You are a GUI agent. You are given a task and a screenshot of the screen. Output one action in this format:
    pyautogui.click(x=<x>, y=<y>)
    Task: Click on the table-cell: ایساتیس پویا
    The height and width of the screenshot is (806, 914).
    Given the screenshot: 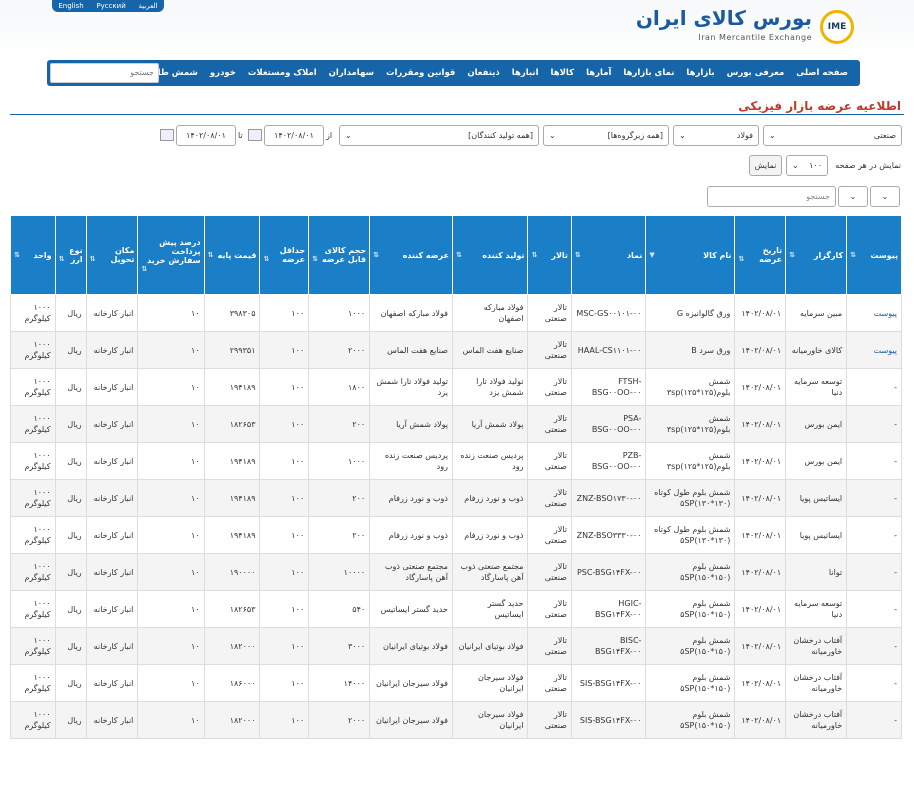 What is the action you would take?
    pyautogui.click(x=816, y=498)
    